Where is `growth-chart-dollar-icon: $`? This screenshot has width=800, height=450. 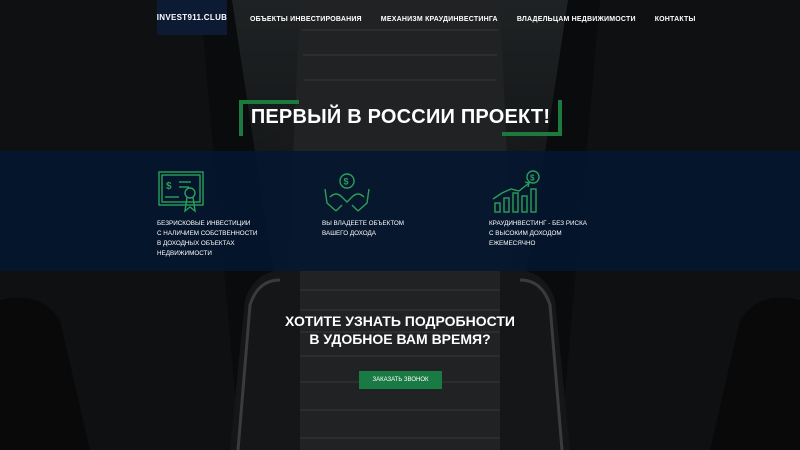
growth-chart-dollar-icon: $ is located at coordinates (516, 191).